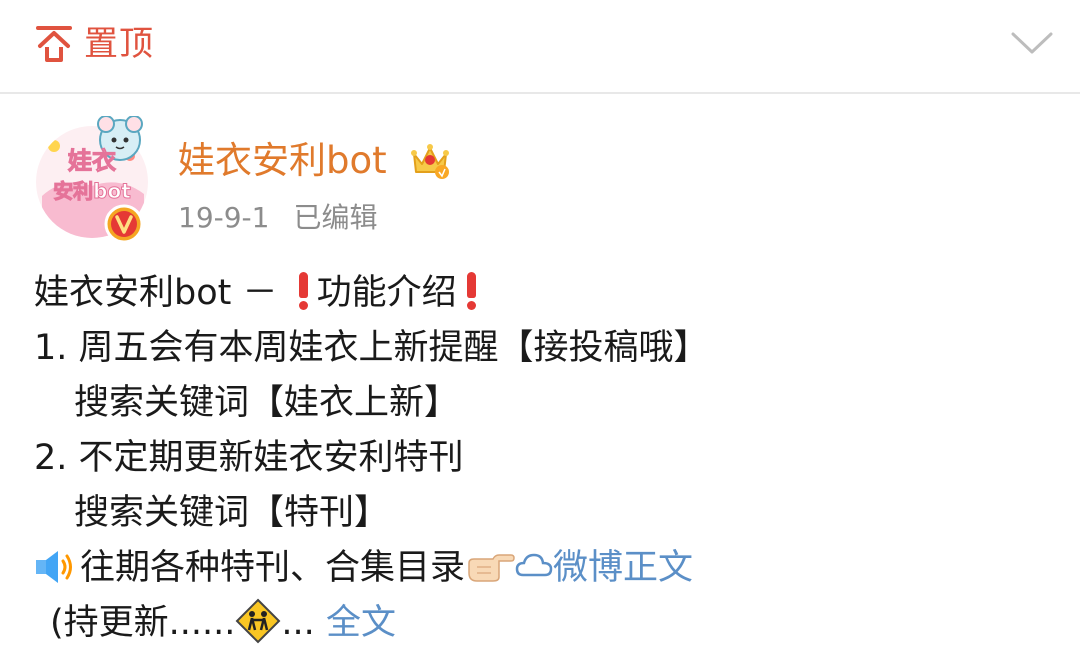 The height and width of the screenshot is (669, 1080). What do you see at coordinates (232, 513) in the screenshot?
I see `body-line-5: 搜索关键词【特刊】` at bounding box center [232, 513].